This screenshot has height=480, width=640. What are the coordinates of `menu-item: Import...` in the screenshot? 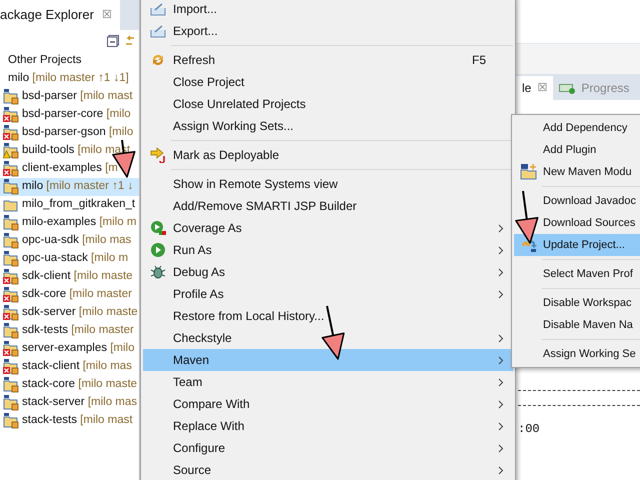 It's located at (328, 10).